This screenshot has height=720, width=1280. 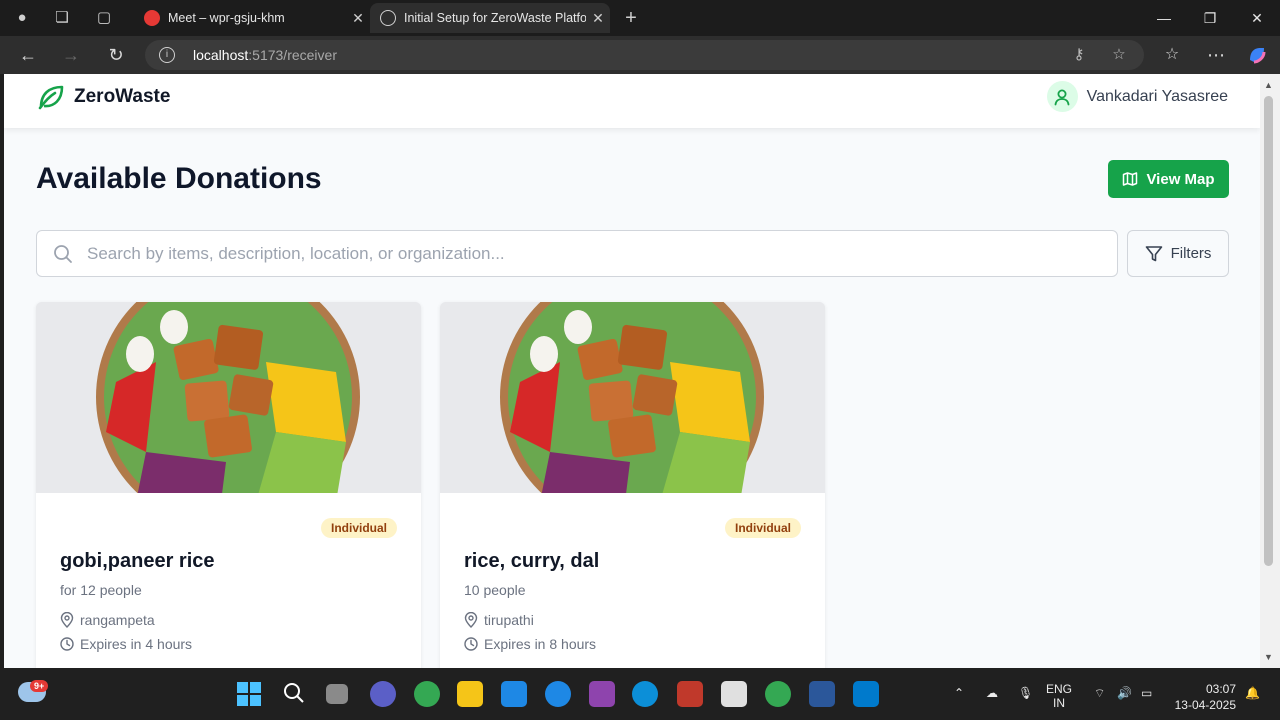 I want to click on restore-button: ❐, so click(x=1210, y=18).